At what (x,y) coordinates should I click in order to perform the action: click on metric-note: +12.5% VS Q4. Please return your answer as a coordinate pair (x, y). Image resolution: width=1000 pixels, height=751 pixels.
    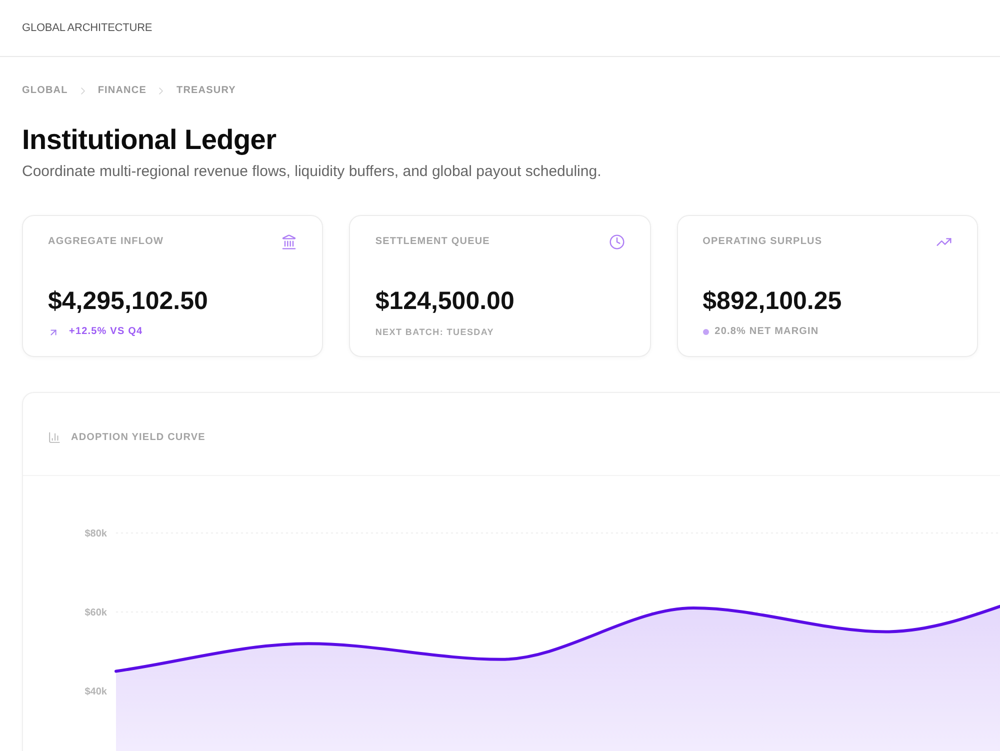
    Looking at the image, I should click on (106, 332).